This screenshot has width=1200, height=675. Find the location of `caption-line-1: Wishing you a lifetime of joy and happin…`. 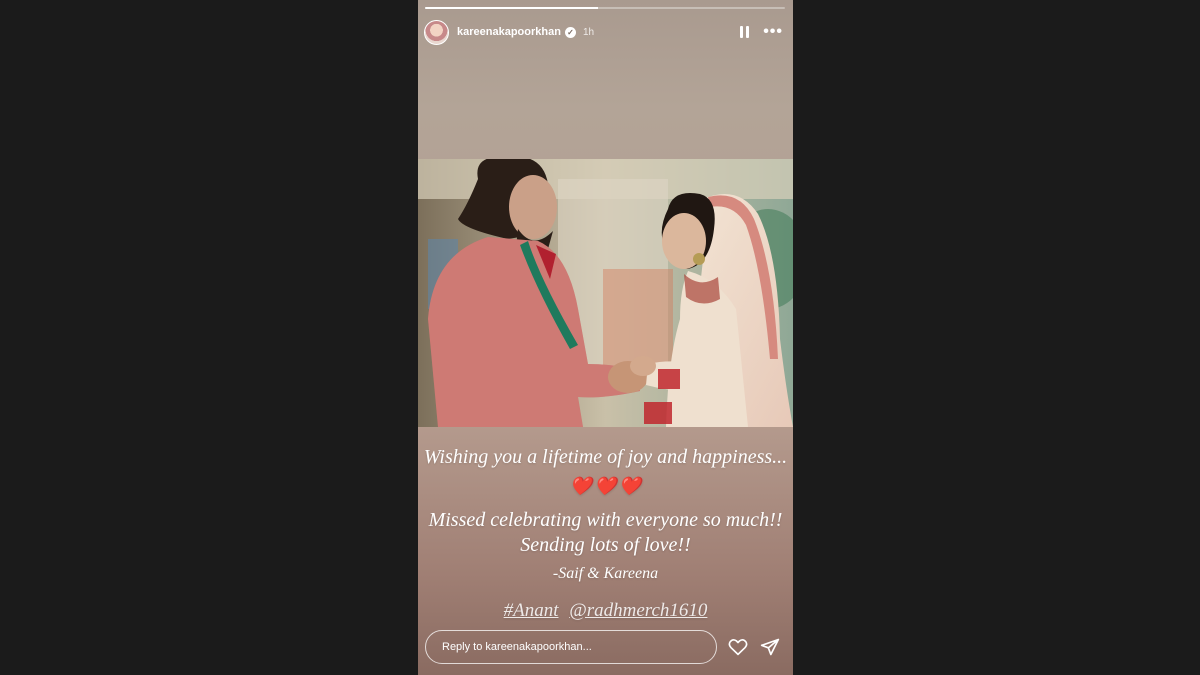

caption-line-1: Wishing you a lifetime of joy and happin… is located at coordinates (605, 457).